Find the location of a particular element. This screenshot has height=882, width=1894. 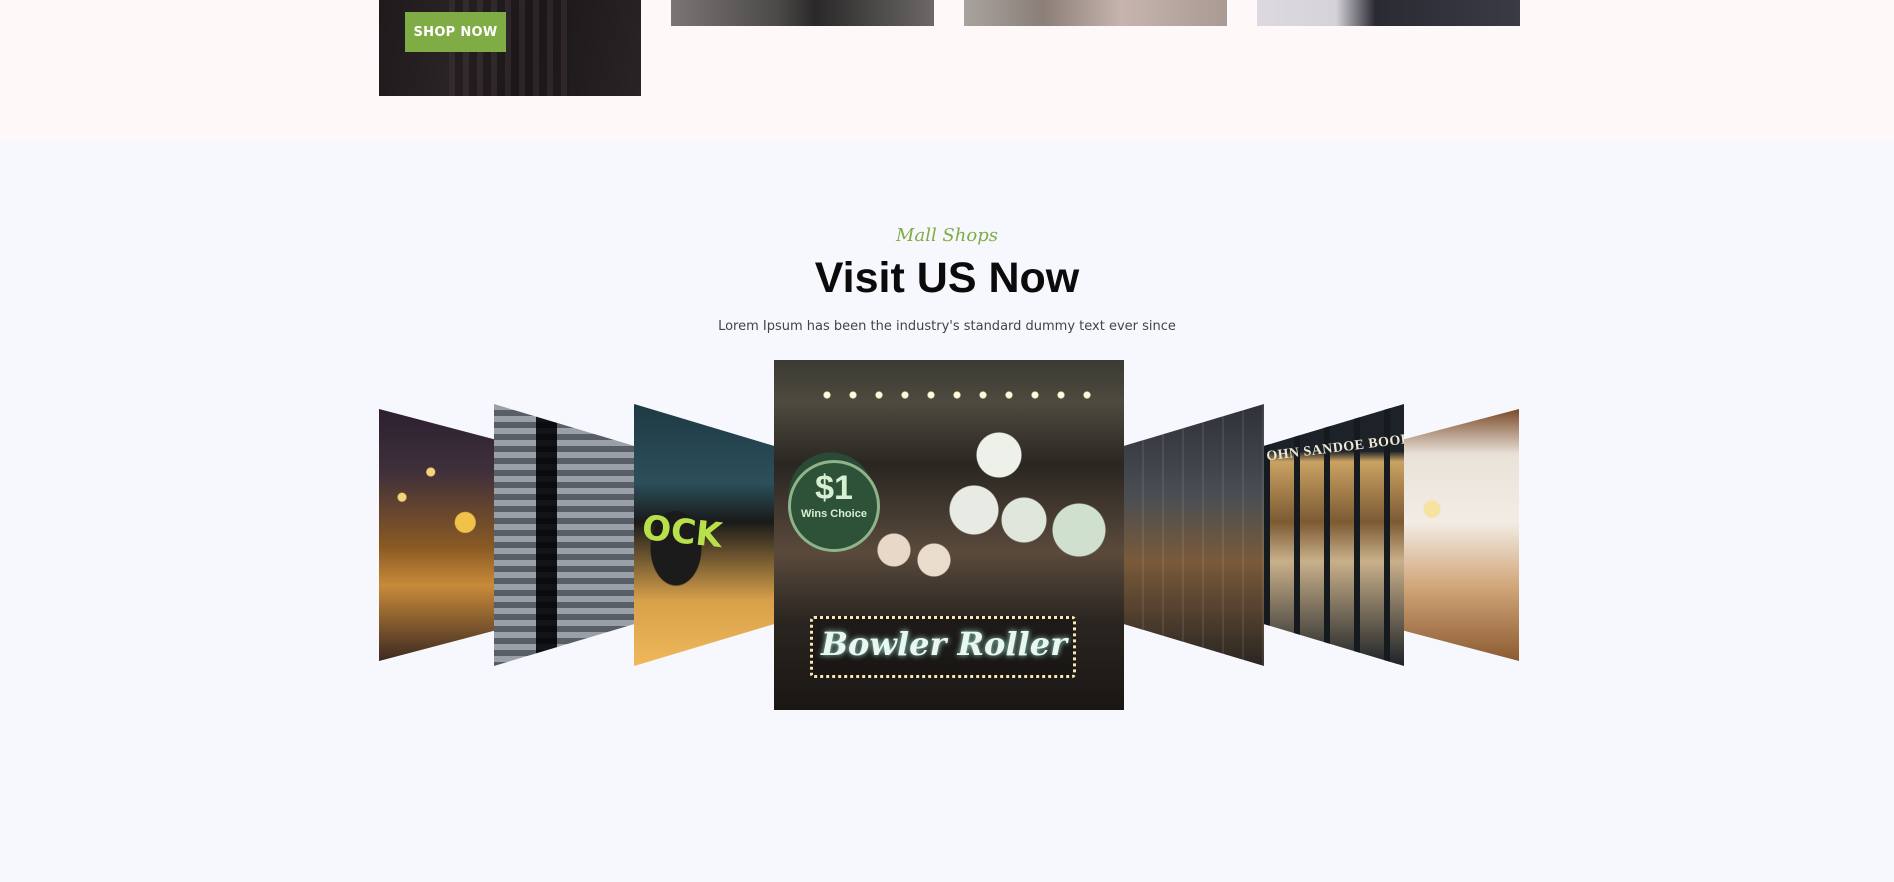

carousel-slide: OHN SANDOE BOOKS is located at coordinates (1334, 535).